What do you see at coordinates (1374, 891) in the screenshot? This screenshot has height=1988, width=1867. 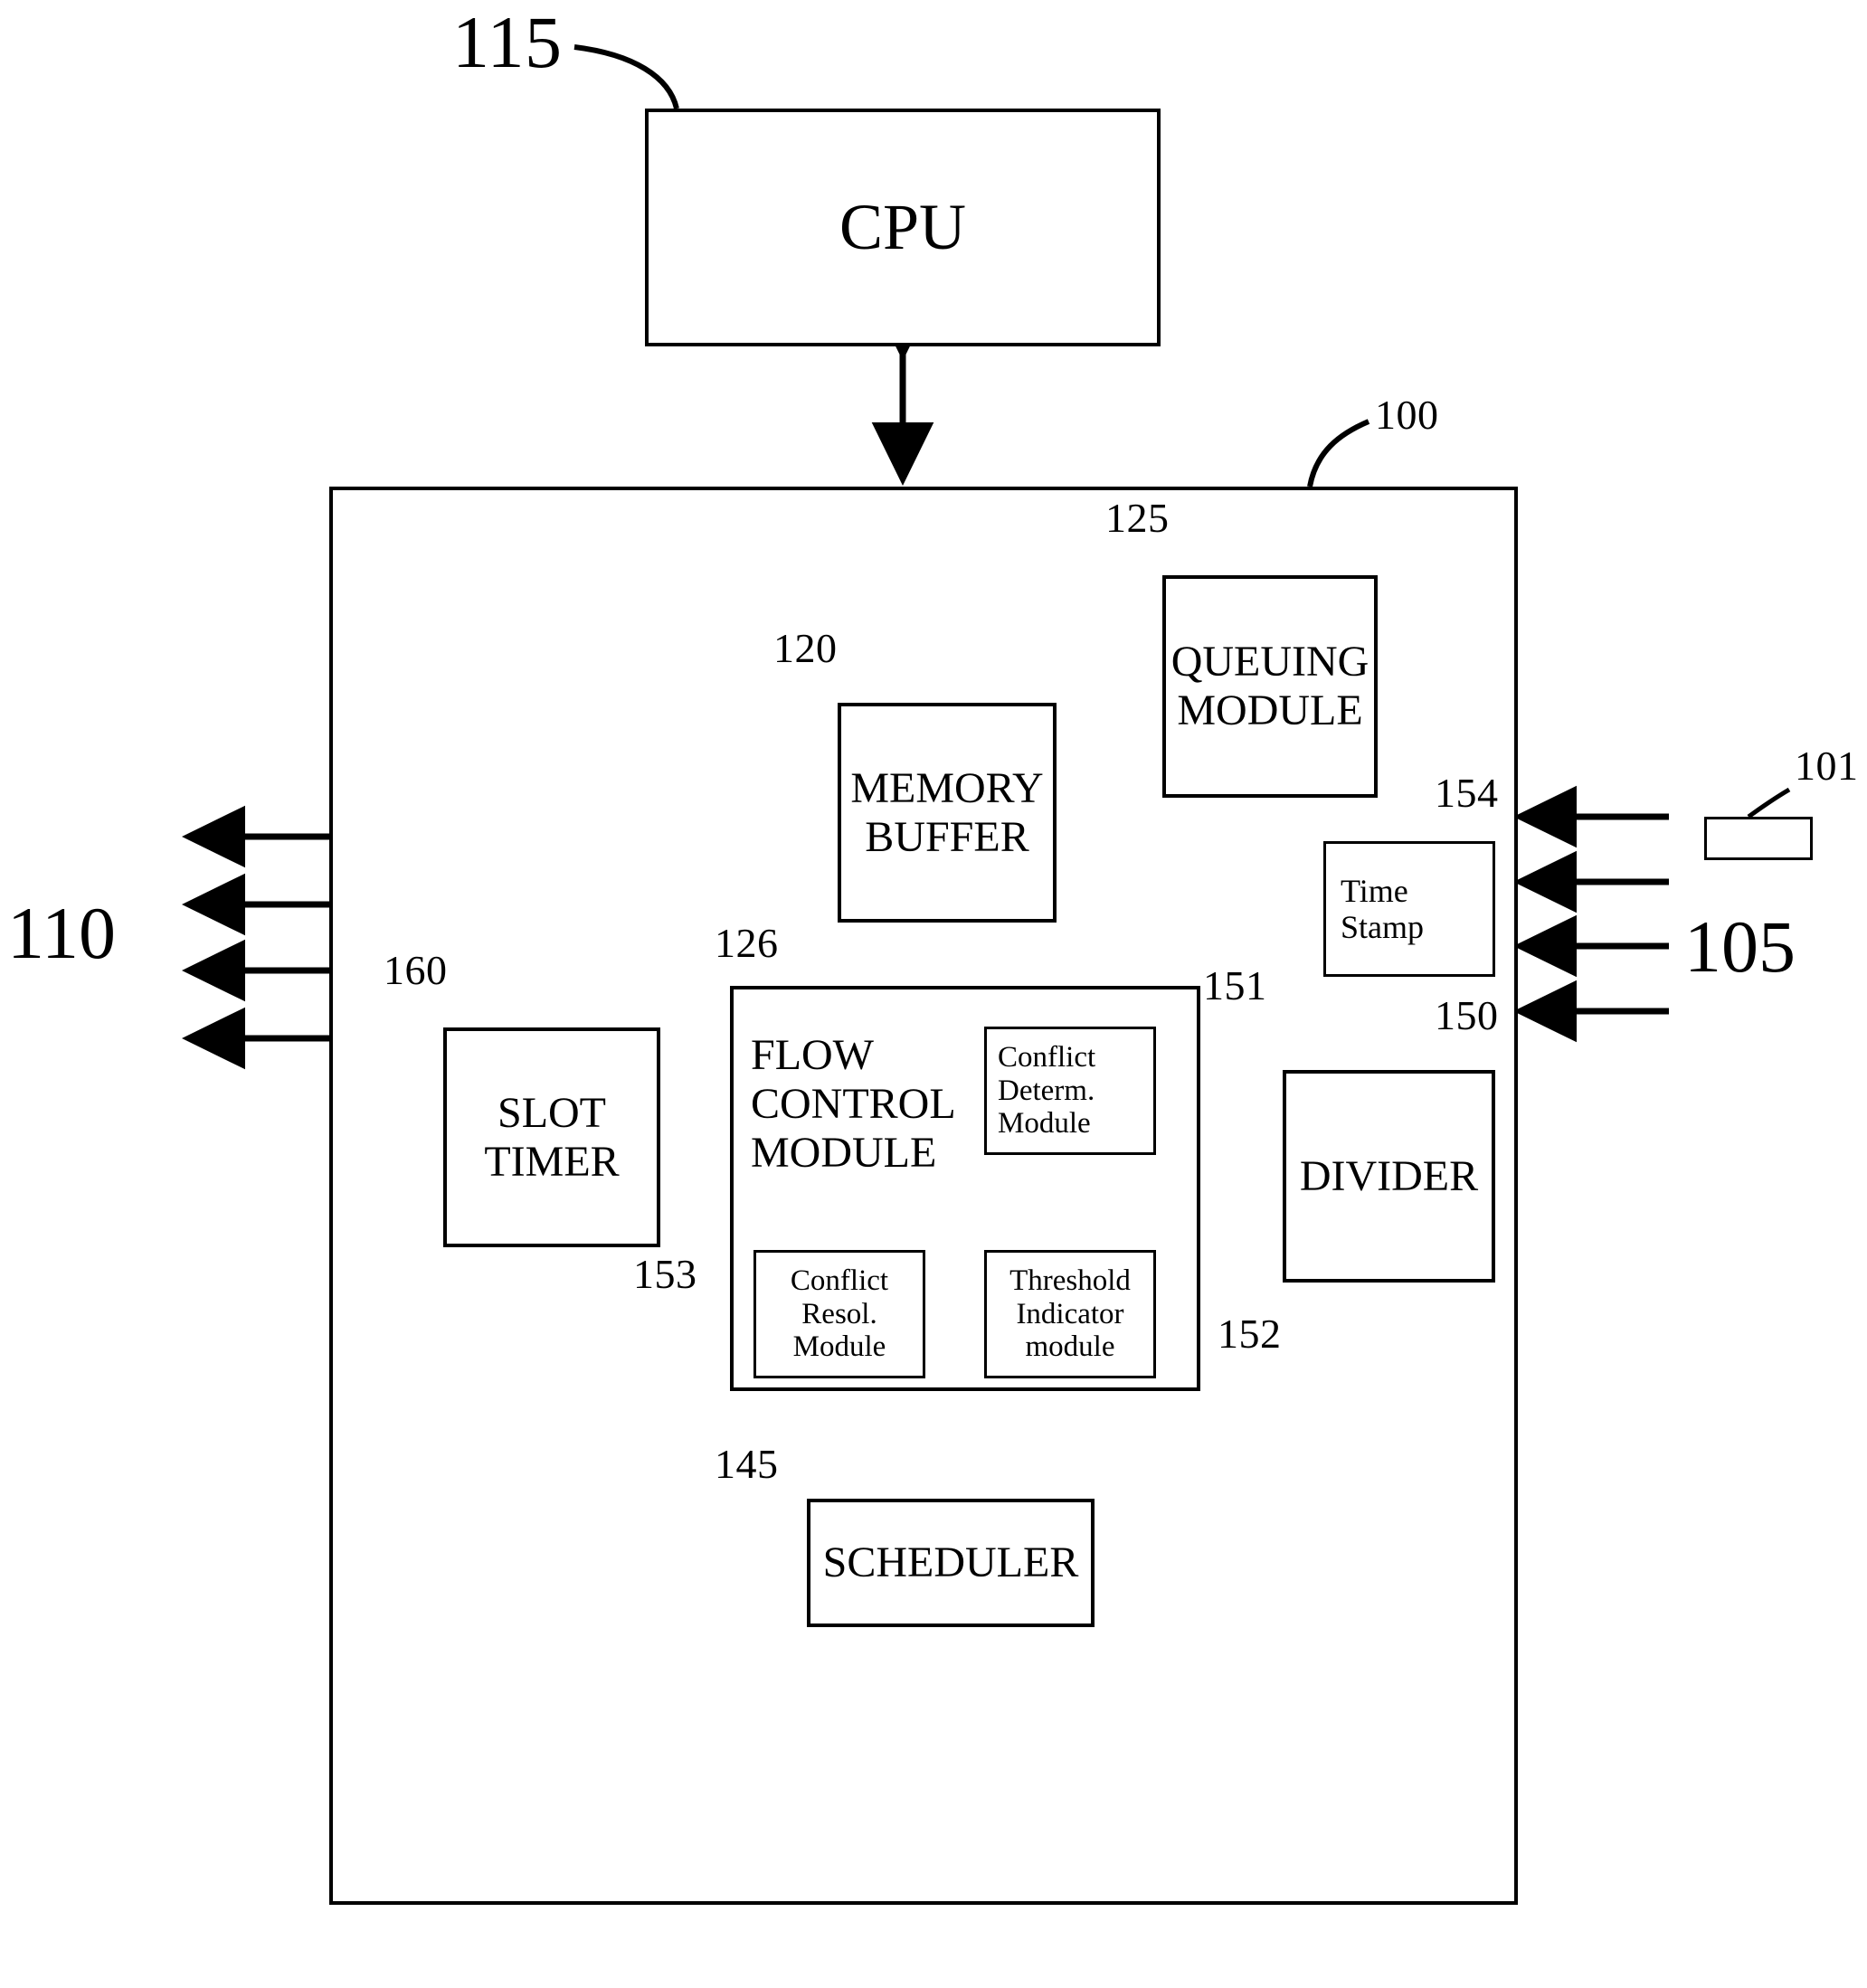 I see `time-stamp-label-line1: Time` at bounding box center [1374, 891].